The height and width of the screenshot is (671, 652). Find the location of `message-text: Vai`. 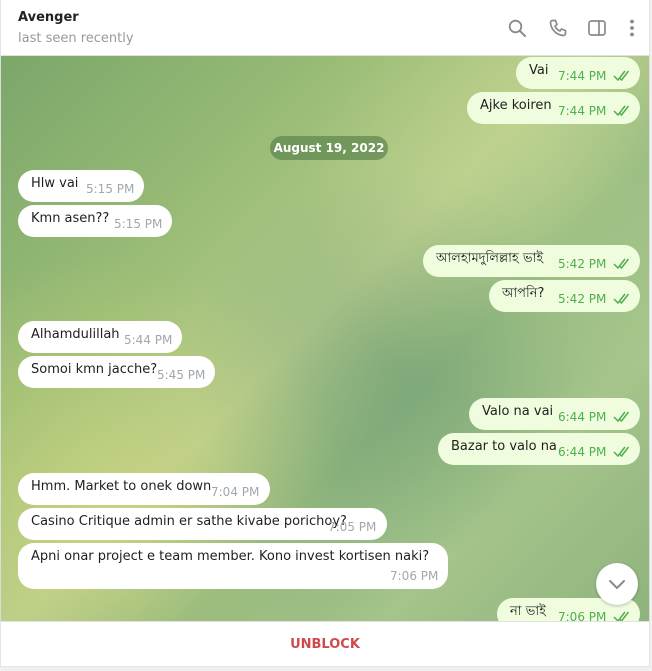

message-text: Vai is located at coordinates (539, 70).